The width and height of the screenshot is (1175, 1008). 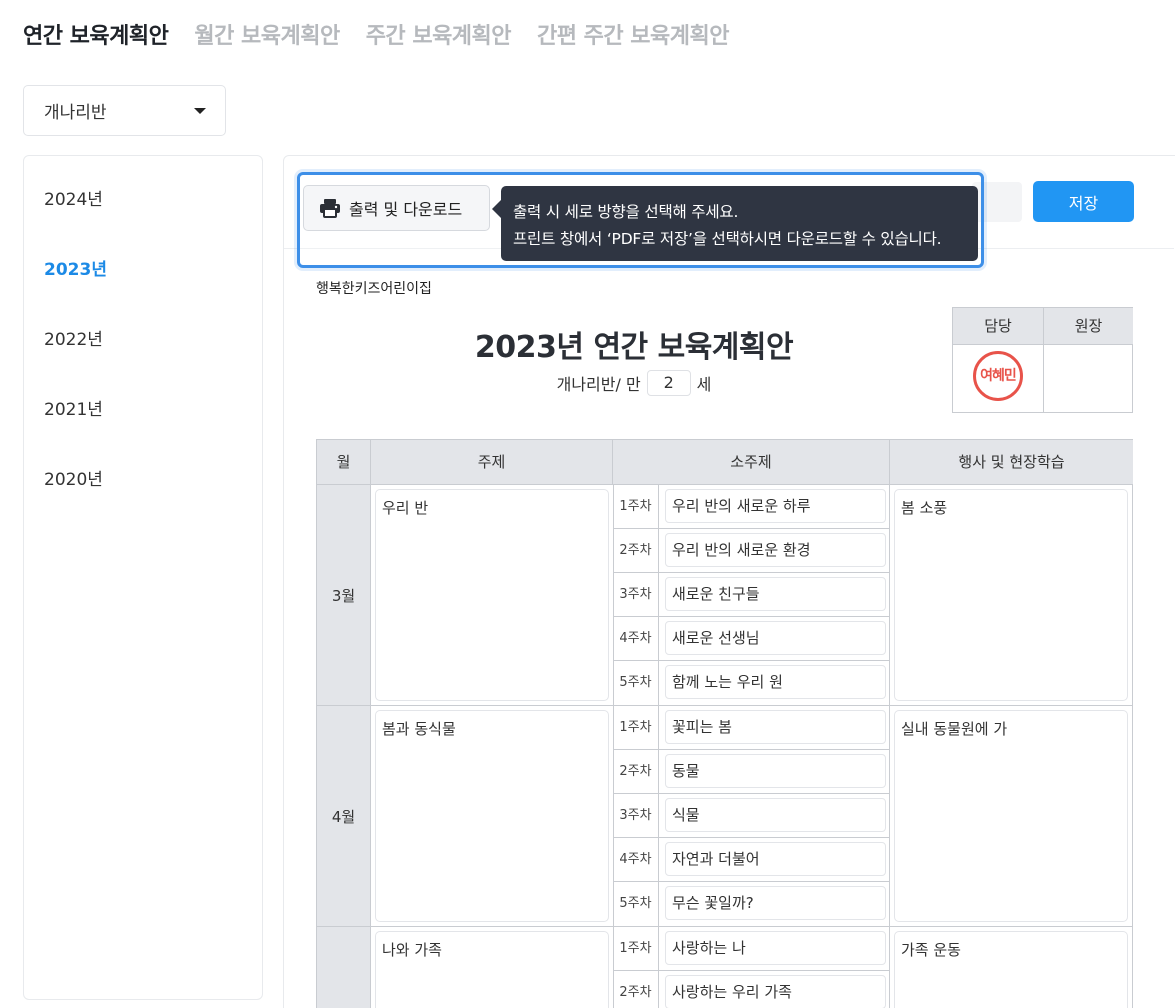 What do you see at coordinates (775, 771) in the screenshot?
I see `subtheme-input: 동물` at bounding box center [775, 771].